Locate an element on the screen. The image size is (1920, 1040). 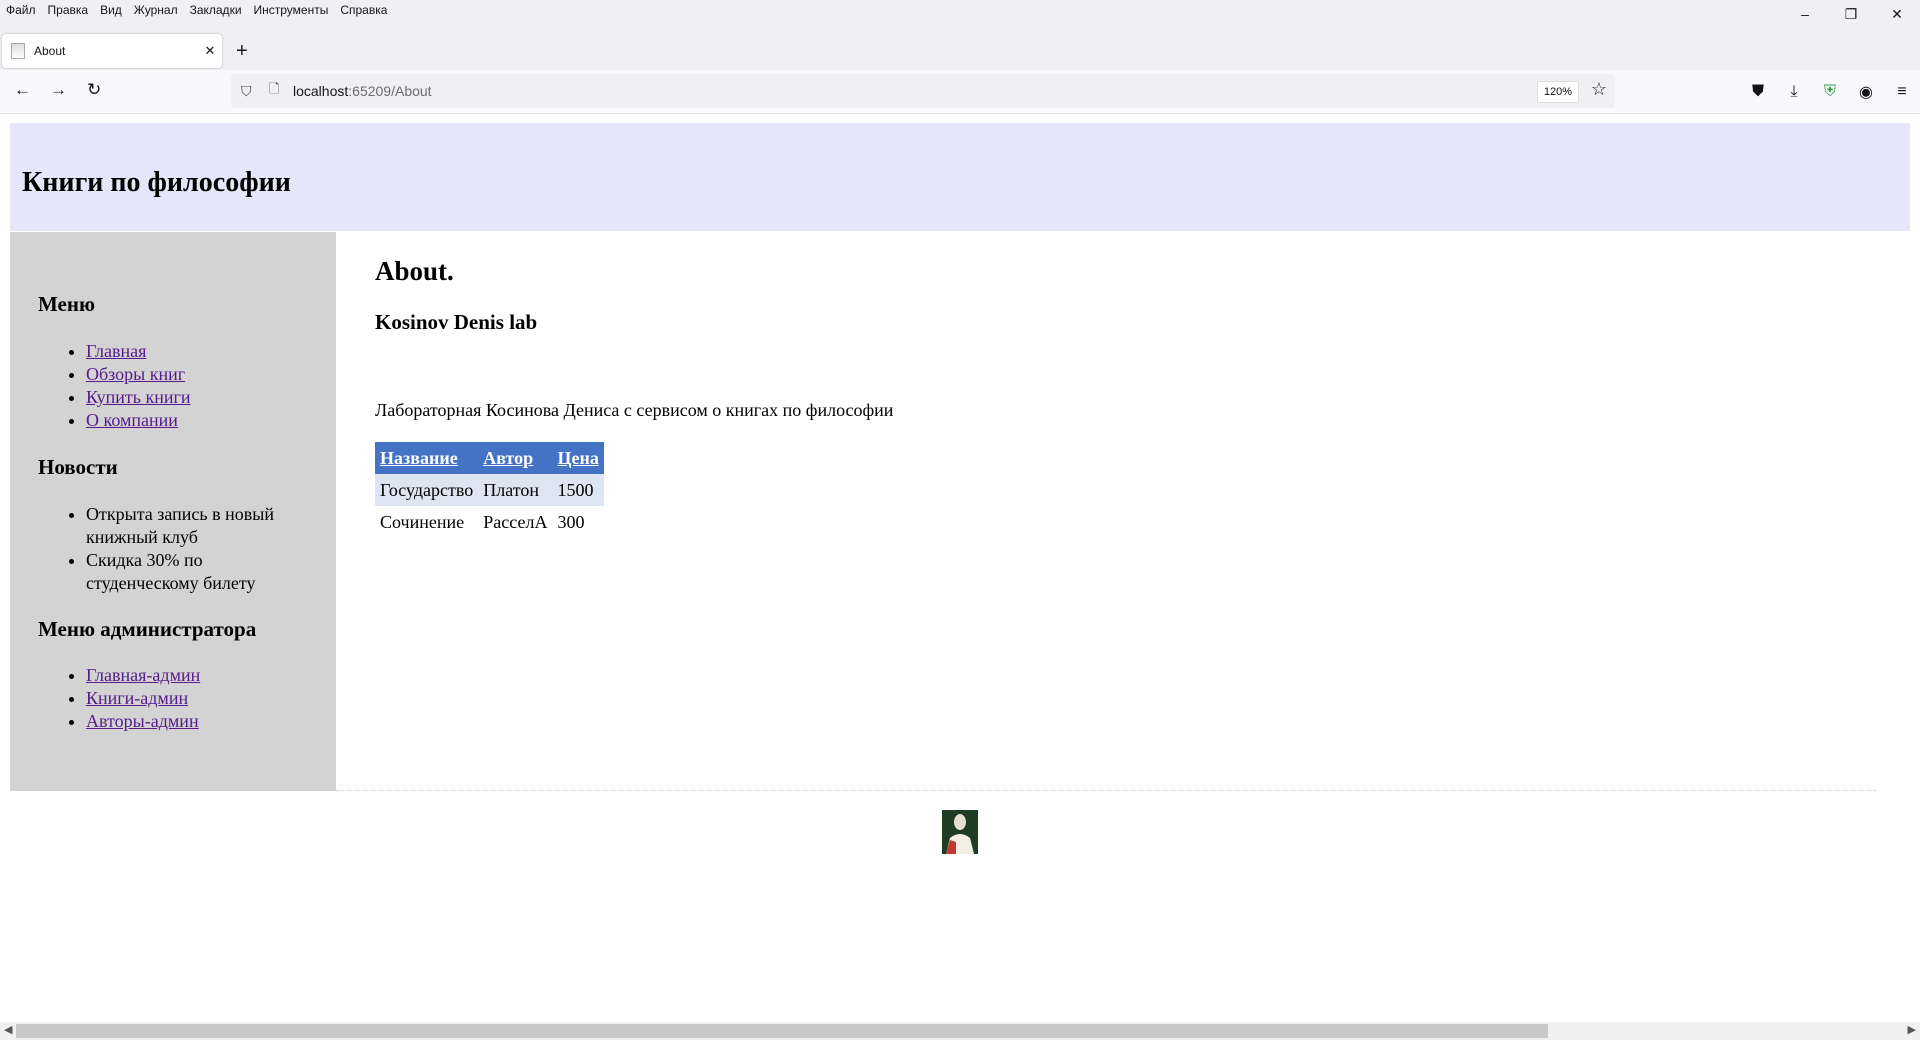
page-subtitle: Kosinov Denis lab is located at coordinates (456, 322).